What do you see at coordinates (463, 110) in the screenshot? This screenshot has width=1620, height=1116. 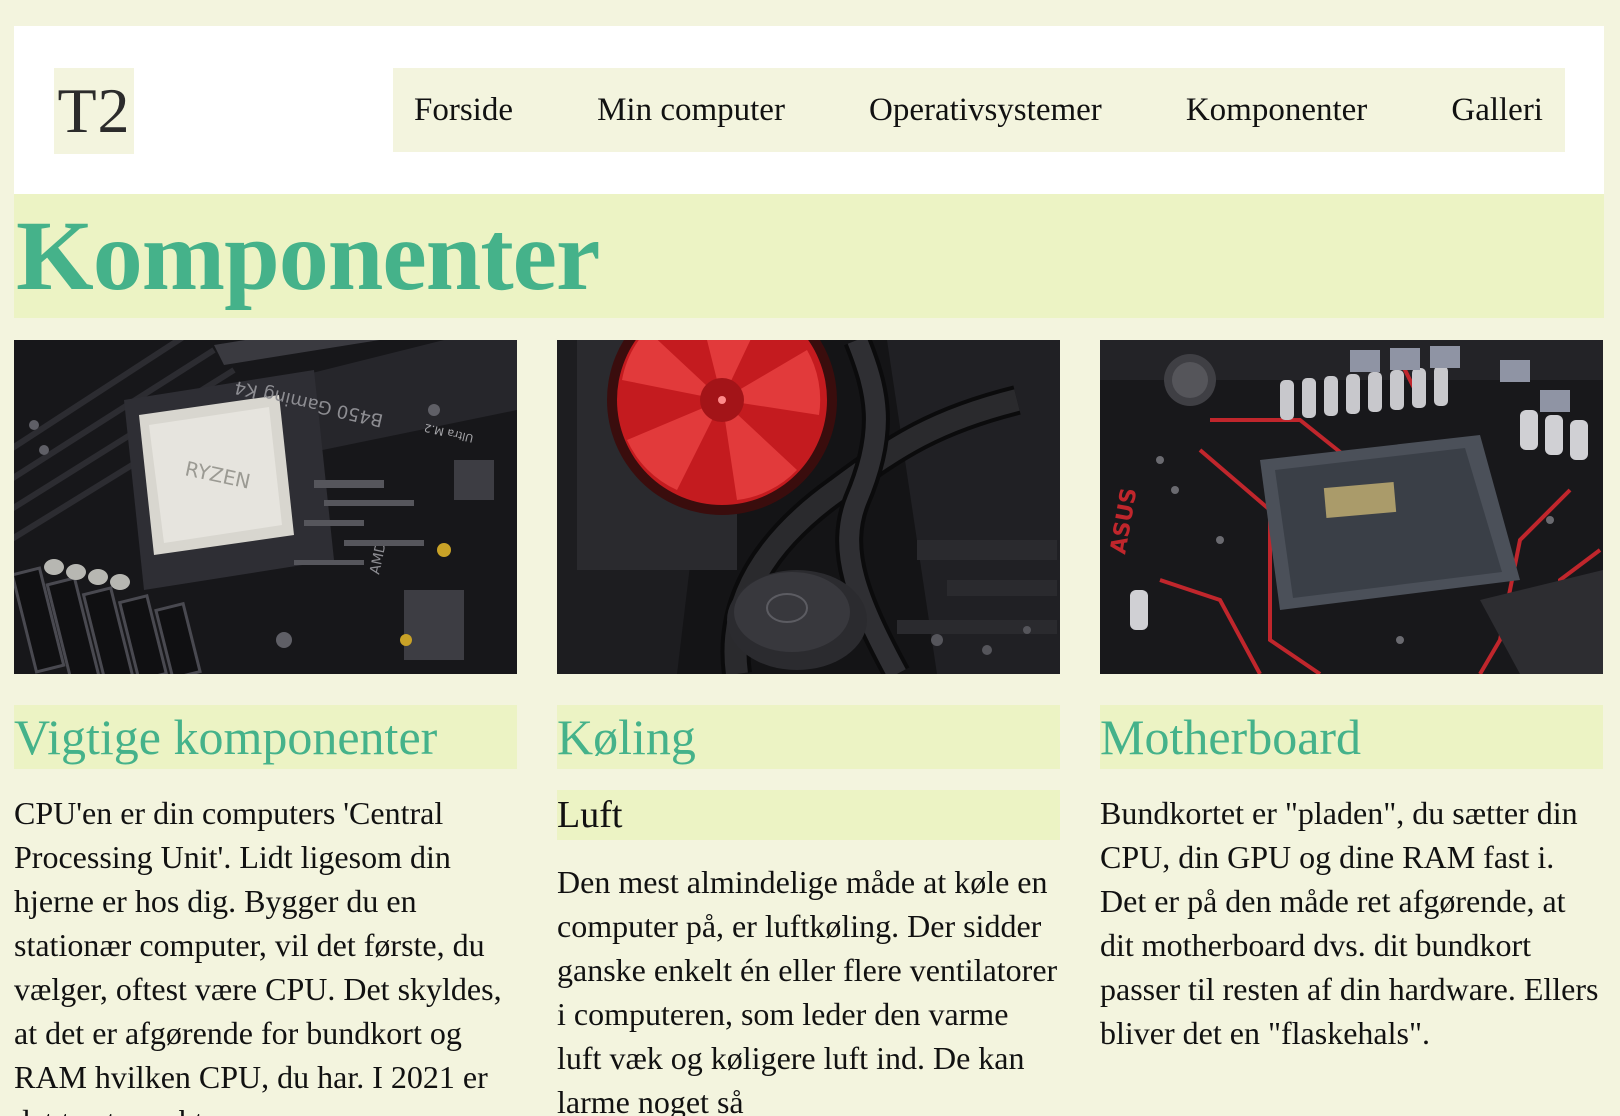 I see `nav-link-forside: Forside` at bounding box center [463, 110].